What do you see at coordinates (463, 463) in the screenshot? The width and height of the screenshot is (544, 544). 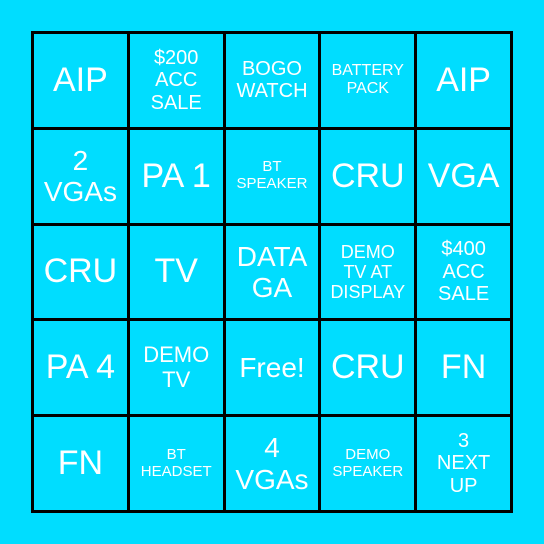 I see `bingo-cell-r5c5: 3 NEXT UP` at bounding box center [463, 463].